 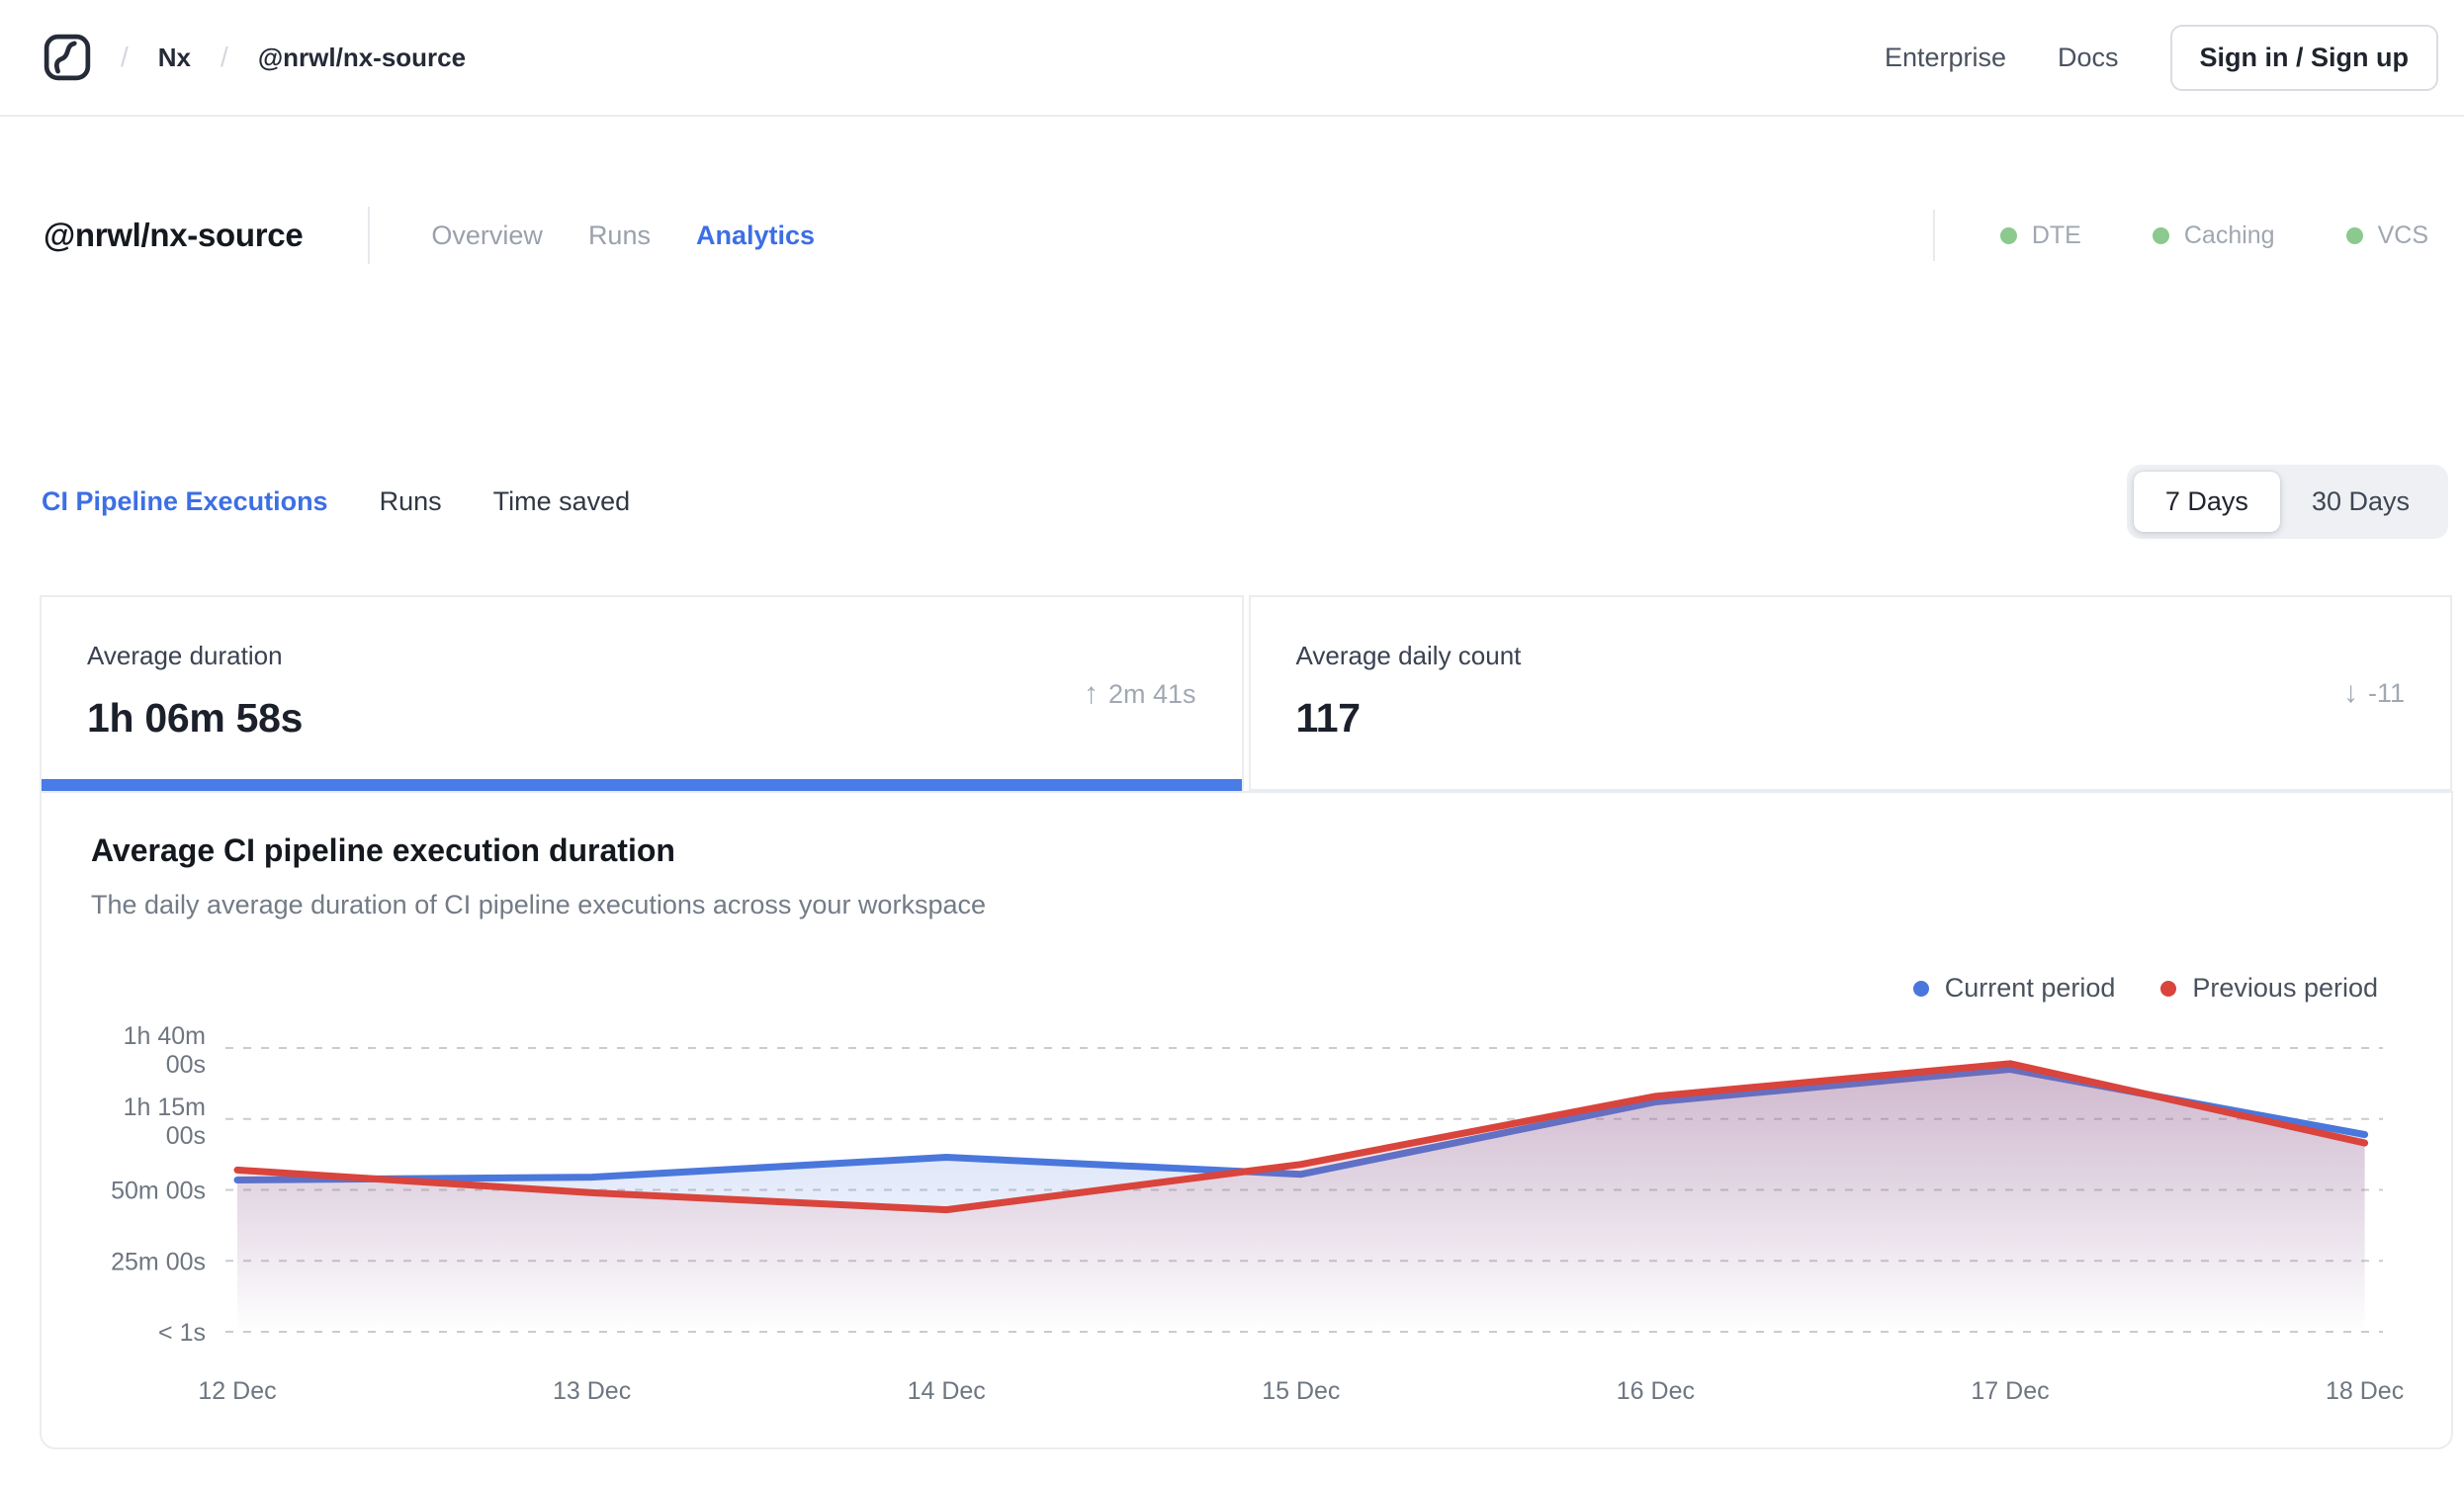 What do you see at coordinates (2350, 693) in the screenshot?
I see `arrow-down-icon: ↓` at bounding box center [2350, 693].